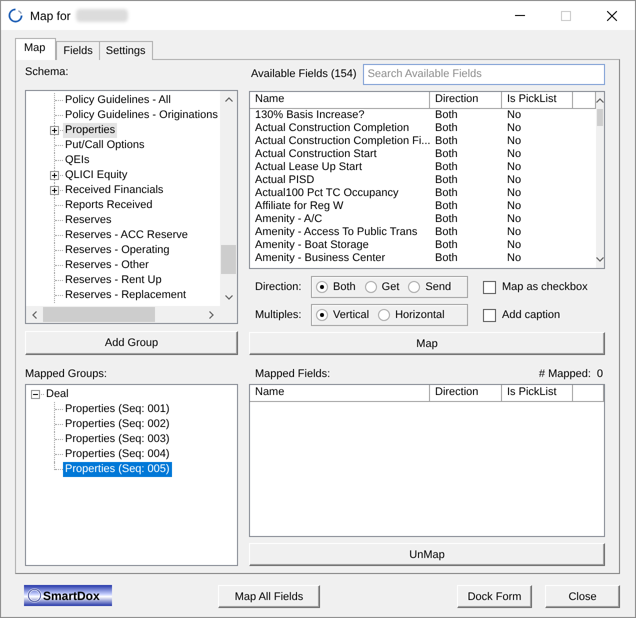 This screenshot has height=618, width=636. What do you see at coordinates (77, 160) in the screenshot?
I see `tree-item: QEIs` at bounding box center [77, 160].